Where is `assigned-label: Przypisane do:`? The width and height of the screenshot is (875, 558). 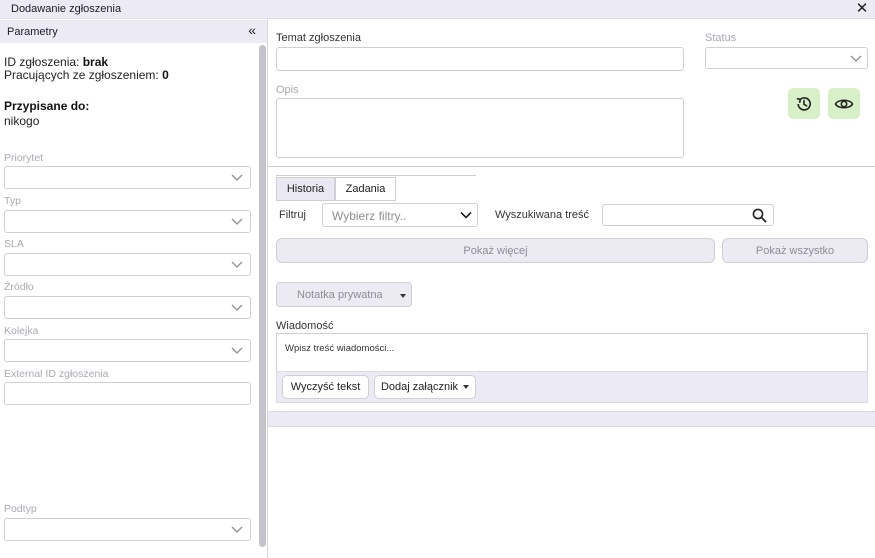 assigned-label: Przypisane do: is located at coordinates (47, 106).